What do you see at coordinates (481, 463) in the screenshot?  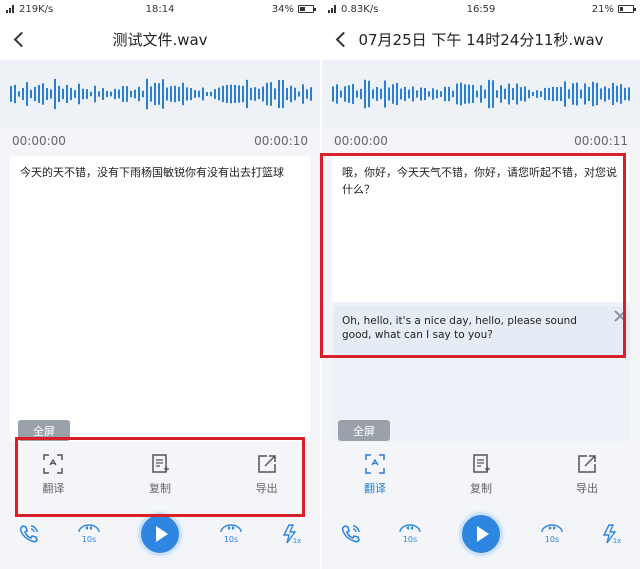 I see `copy-icon` at bounding box center [481, 463].